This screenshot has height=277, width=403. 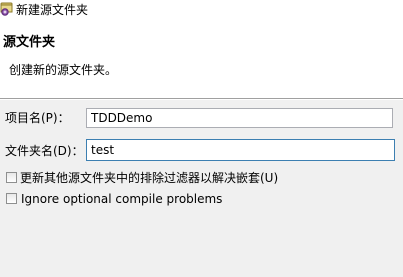 I want to click on banner-divider-highlight, so click(x=201, y=99).